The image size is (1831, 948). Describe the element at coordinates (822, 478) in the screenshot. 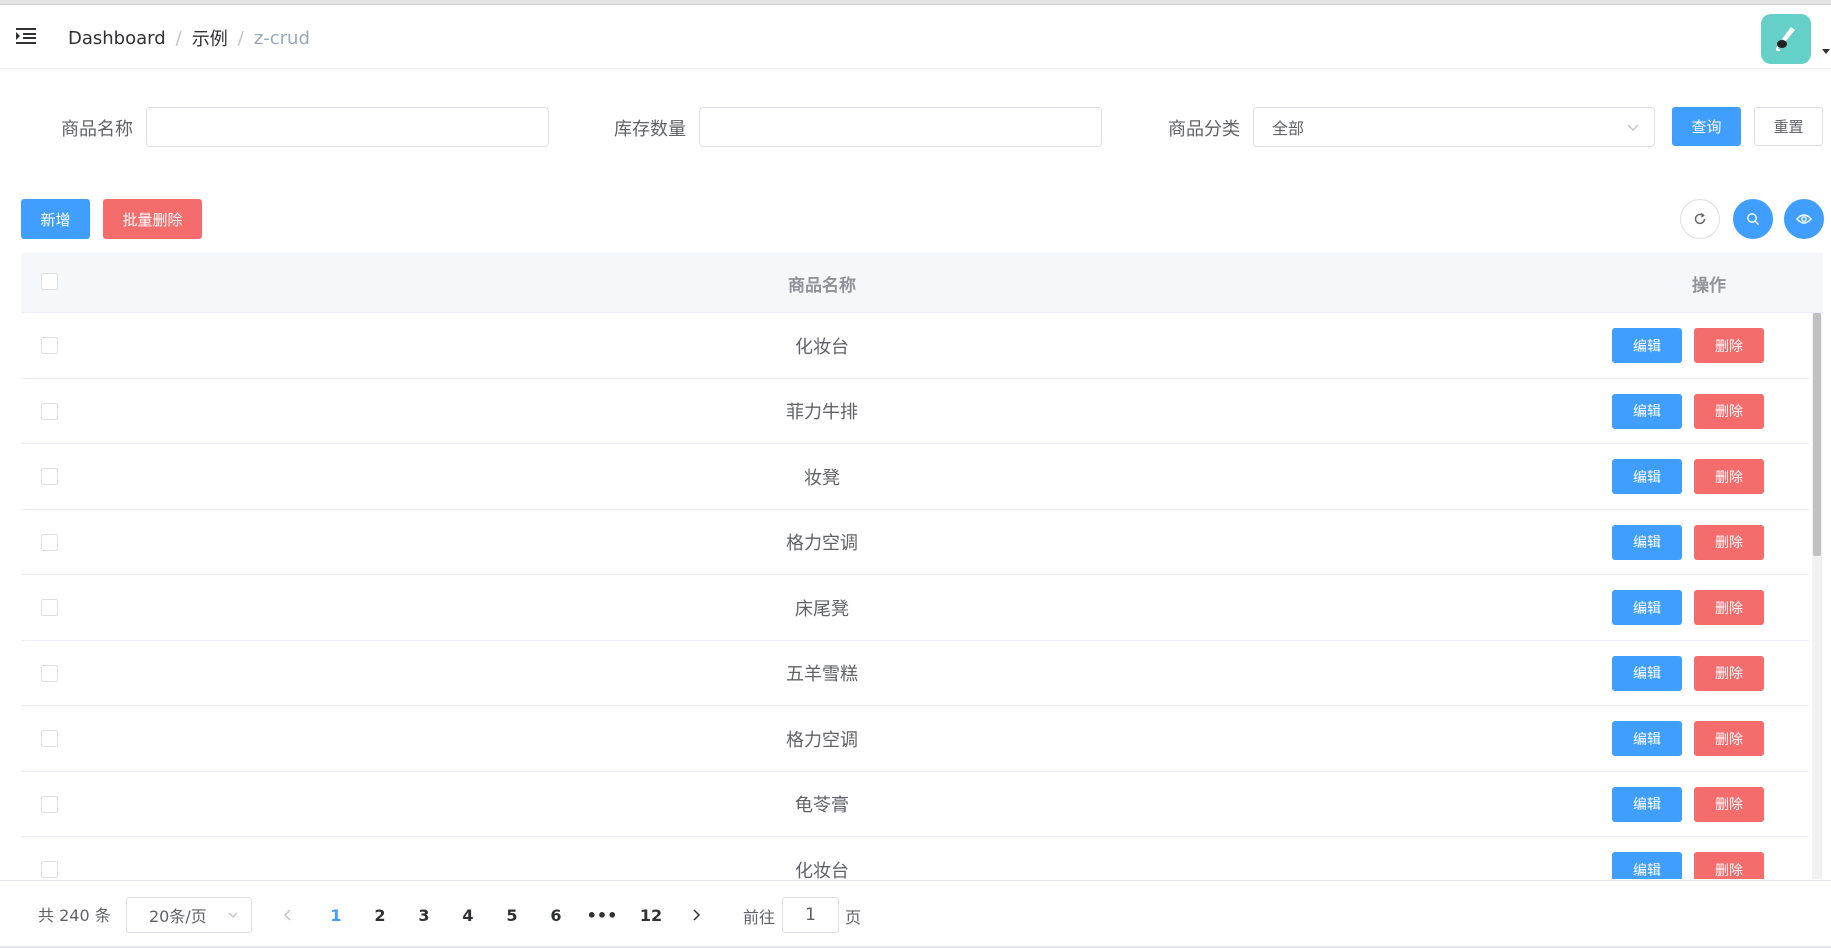

I see `product-name-cell: 妆凳` at that location.